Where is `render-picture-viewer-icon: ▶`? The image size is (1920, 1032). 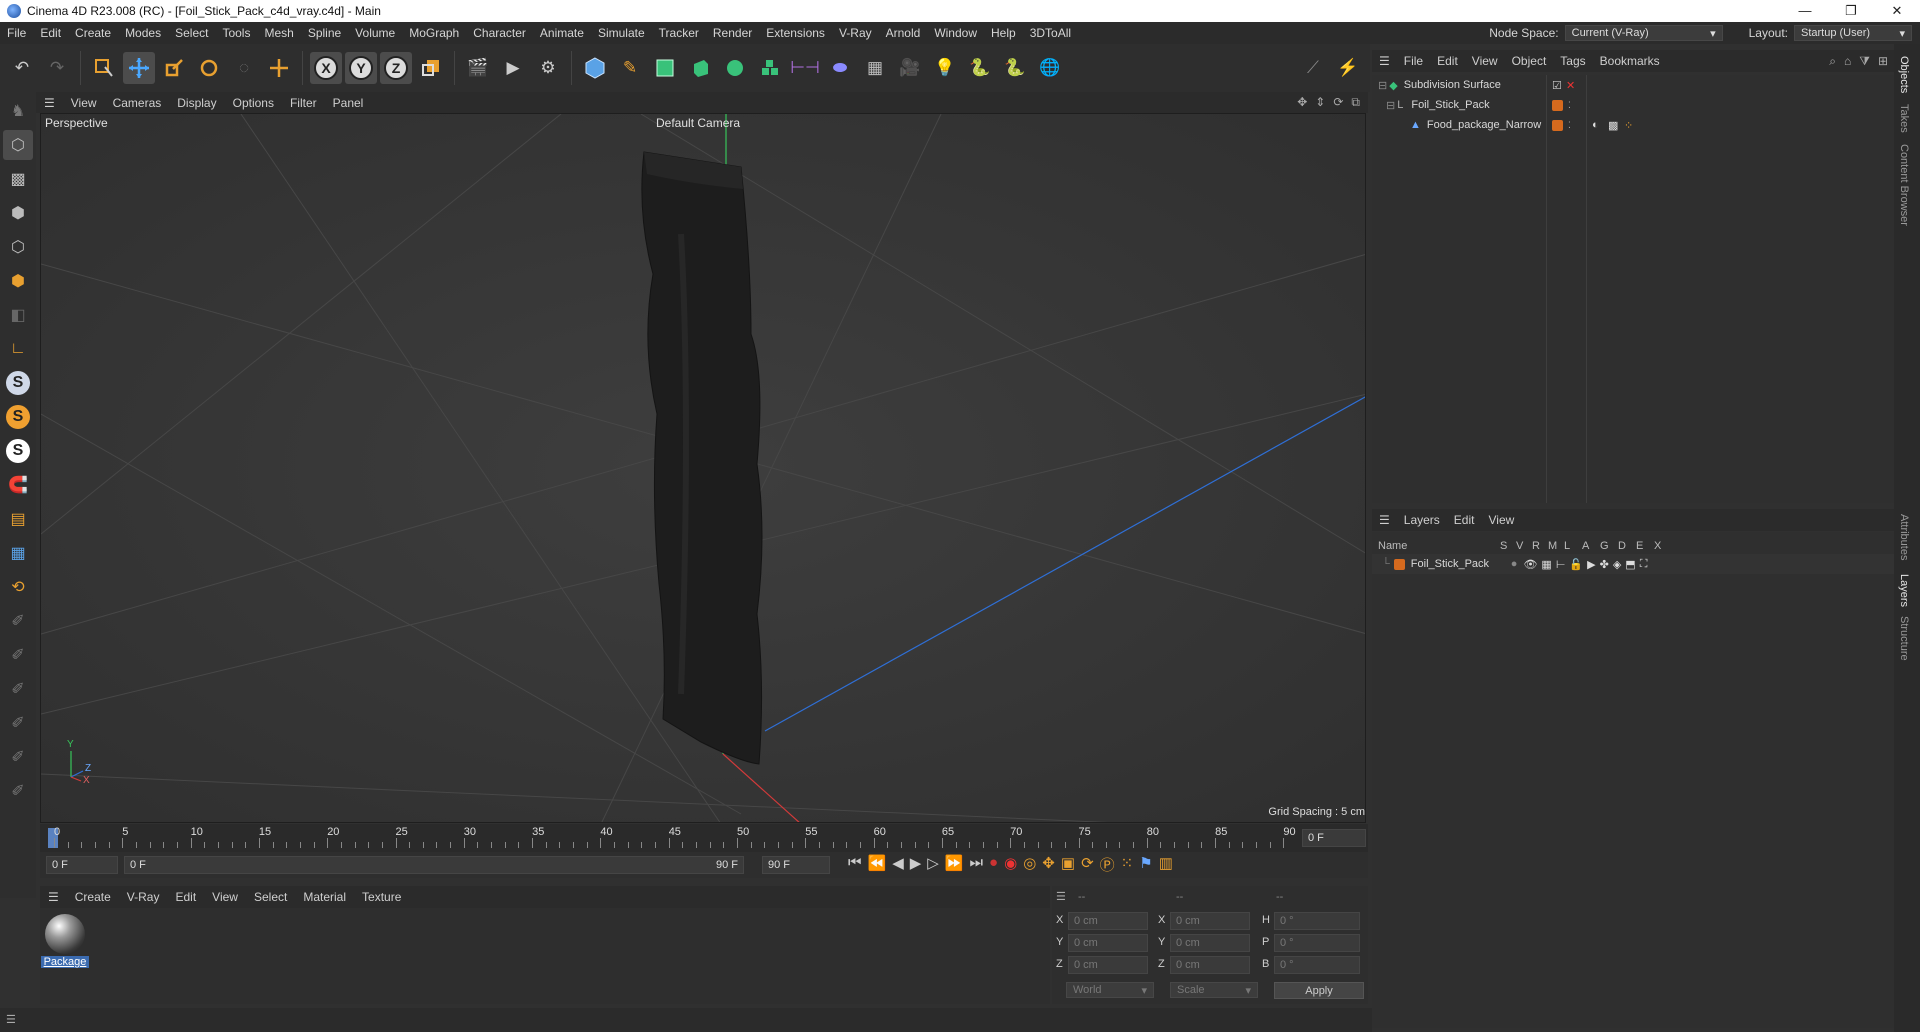
render-picture-viewer-icon: ▶ is located at coordinates (513, 68).